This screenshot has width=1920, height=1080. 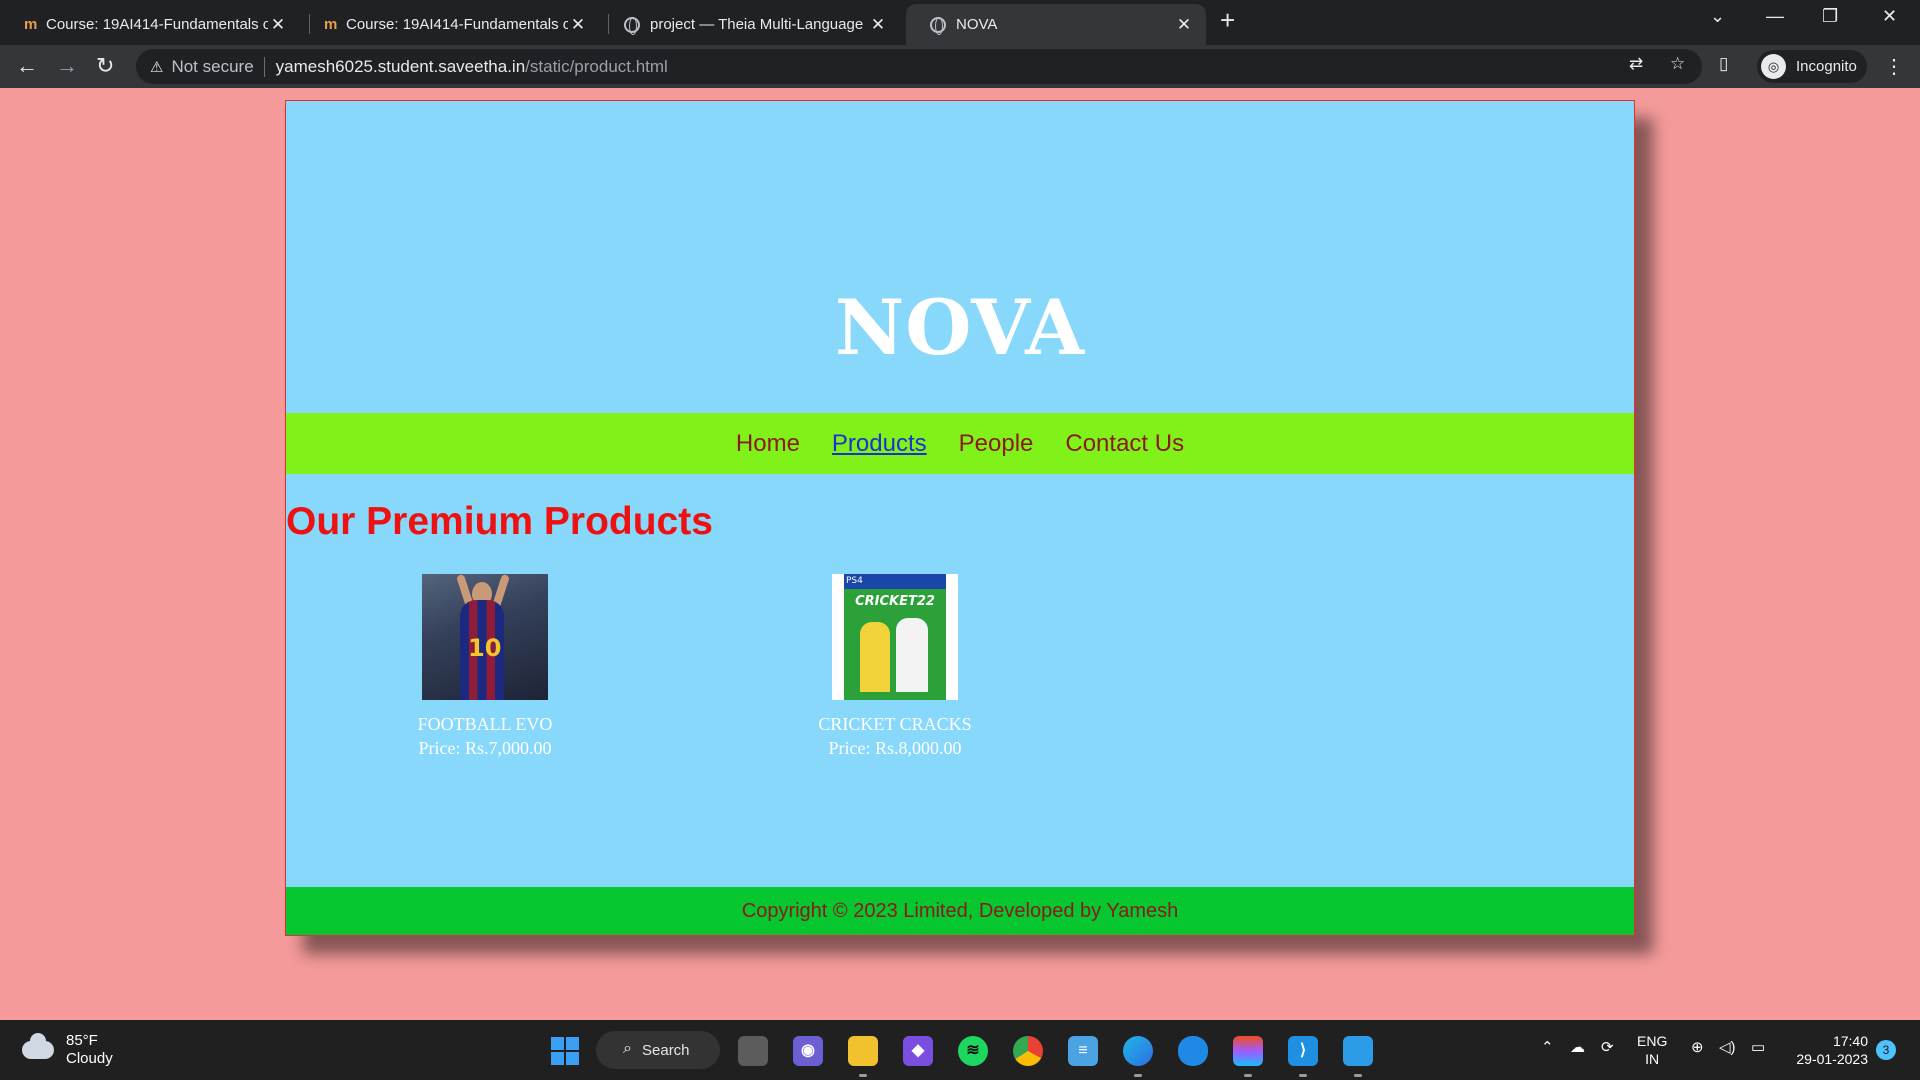 I want to click on tab-title: NOVA, so click(x=977, y=24).